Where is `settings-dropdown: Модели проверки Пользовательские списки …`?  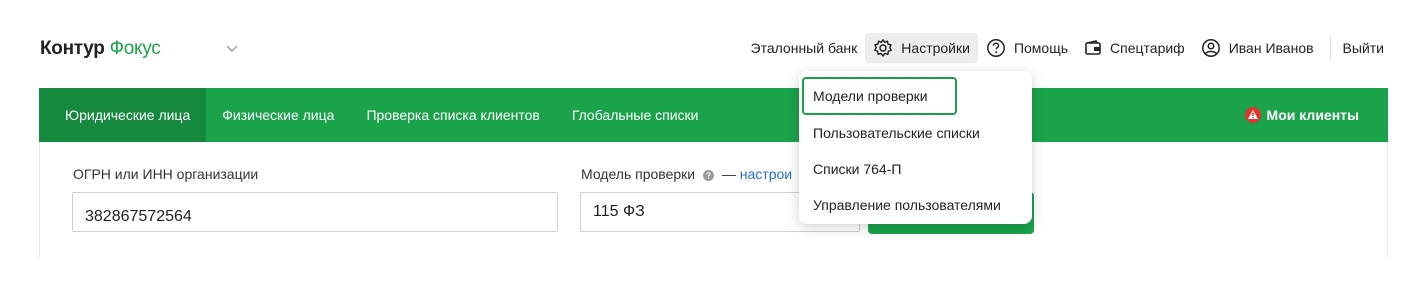 settings-dropdown: Модели проверки Пользовательские списки … is located at coordinates (915, 147).